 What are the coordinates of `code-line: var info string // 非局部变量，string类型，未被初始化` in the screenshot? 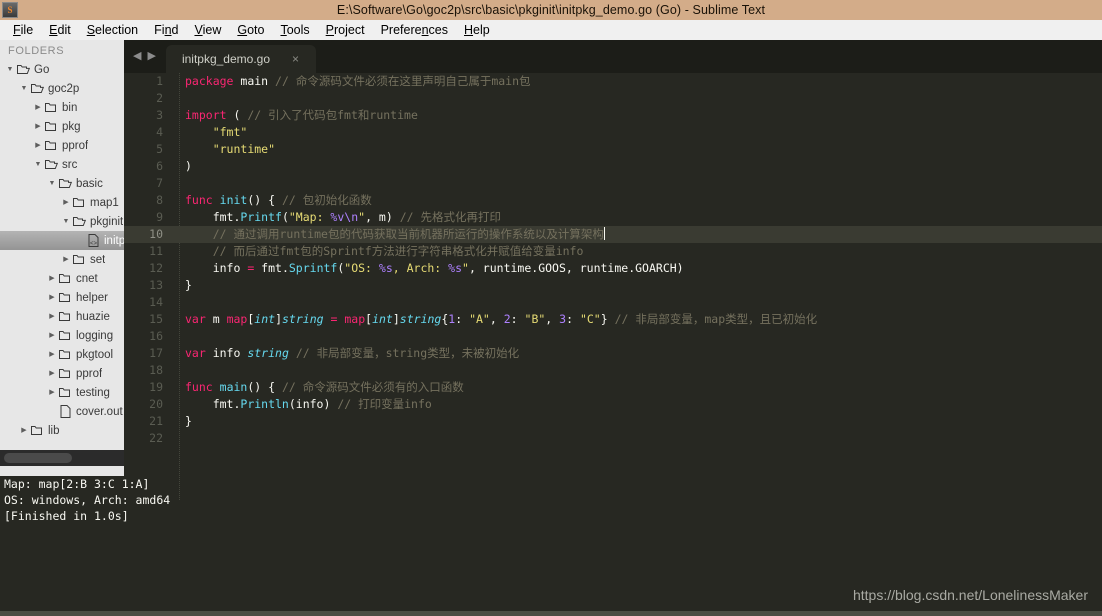 It's located at (636, 353).